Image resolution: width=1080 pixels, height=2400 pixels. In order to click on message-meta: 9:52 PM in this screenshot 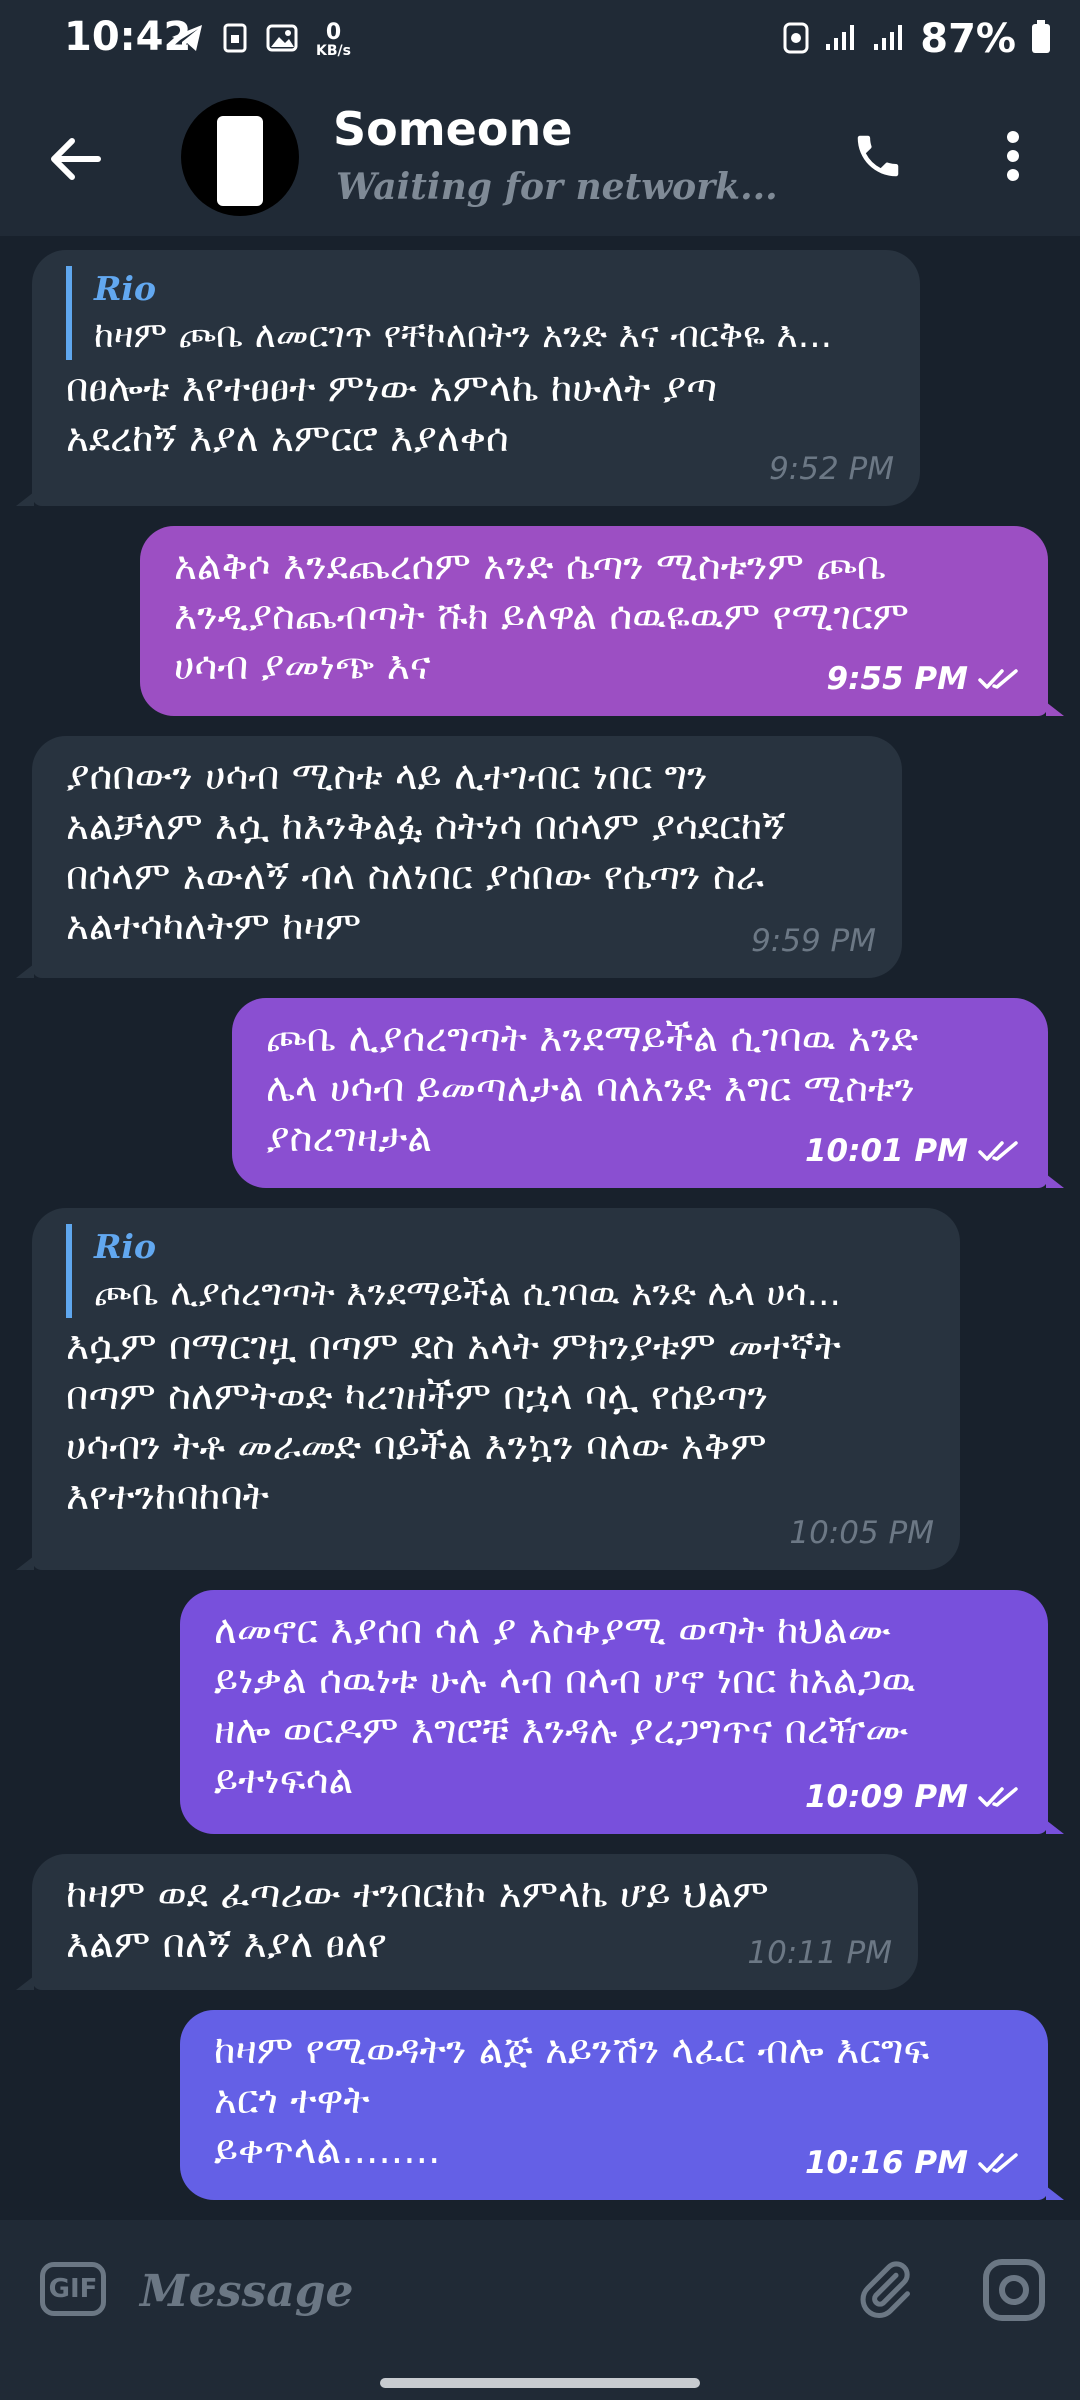, I will do `click(831, 469)`.